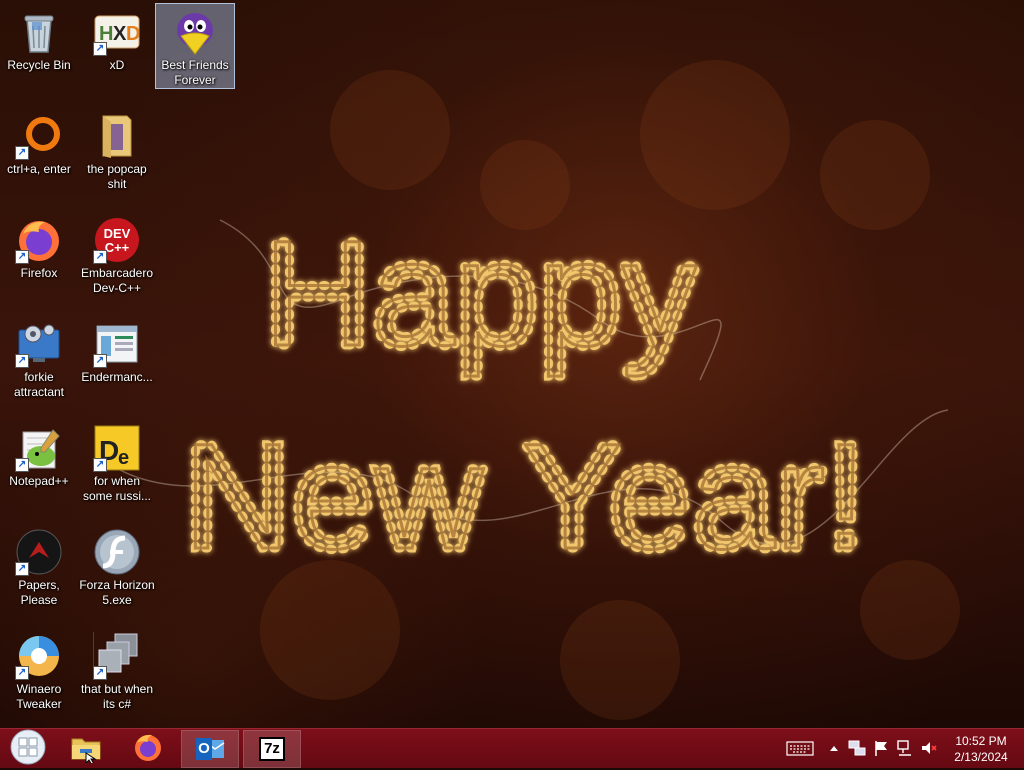  Describe the element at coordinates (120, 34) in the screenshot. I see `svg-text: X` at that location.